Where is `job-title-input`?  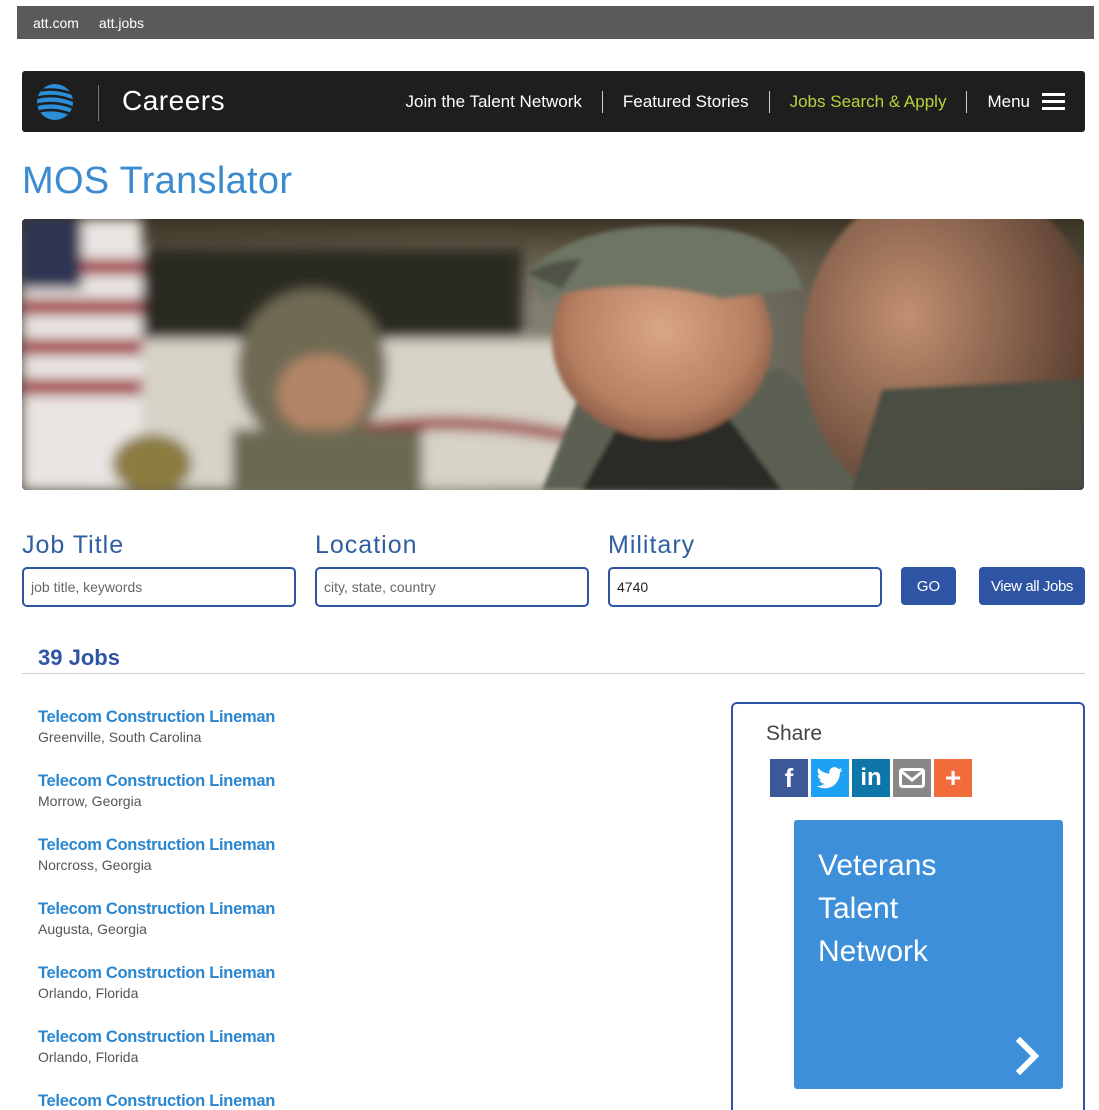
job-title-input is located at coordinates (159, 587).